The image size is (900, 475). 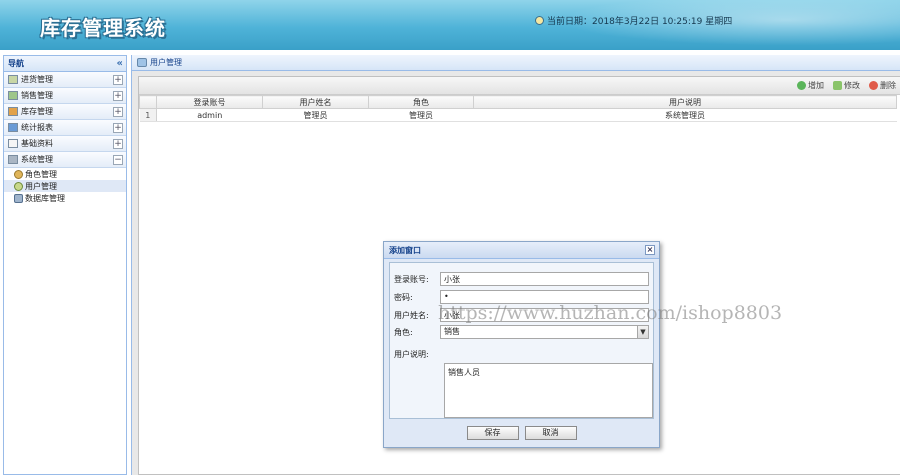 What do you see at coordinates (642, 332) in the screenshot?
I see `chevron-down-icon: ▼` at bounding box center [642, 332].